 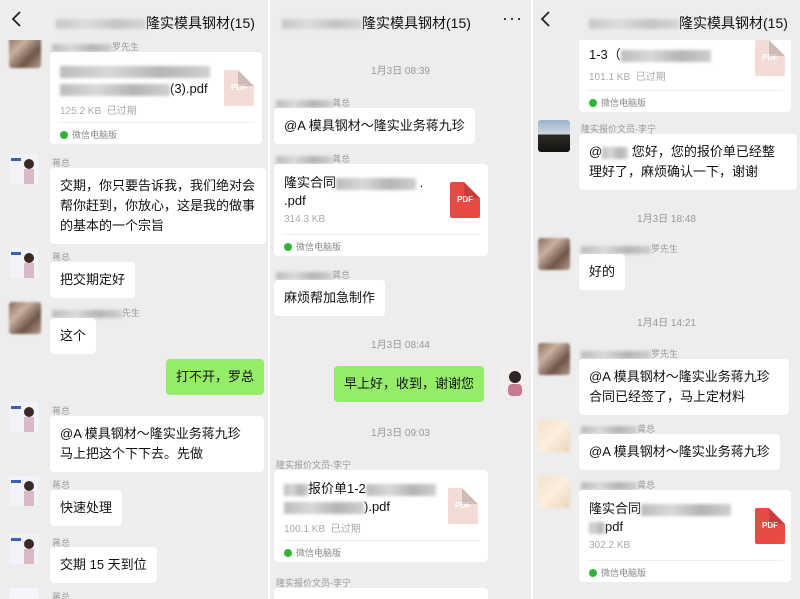 I want to click on file-size: 314.3 KB, so click(x=305, y=219).